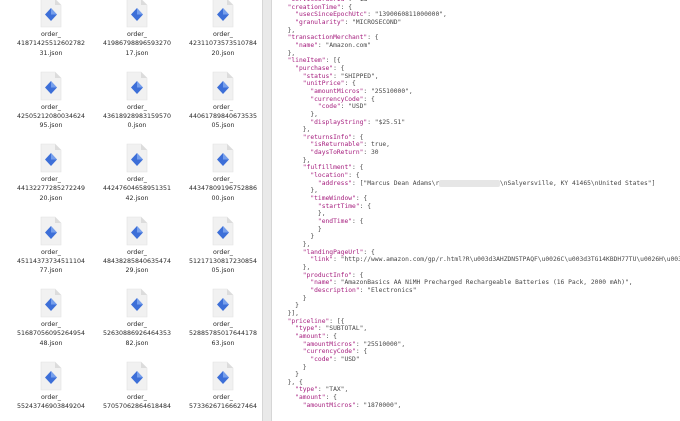 The image size is (680, 421). What do you see at coordinates (338, 252) in the screenshot?
I see `json-line: "landingPageUrl": {` at bounding box center [338, 252].